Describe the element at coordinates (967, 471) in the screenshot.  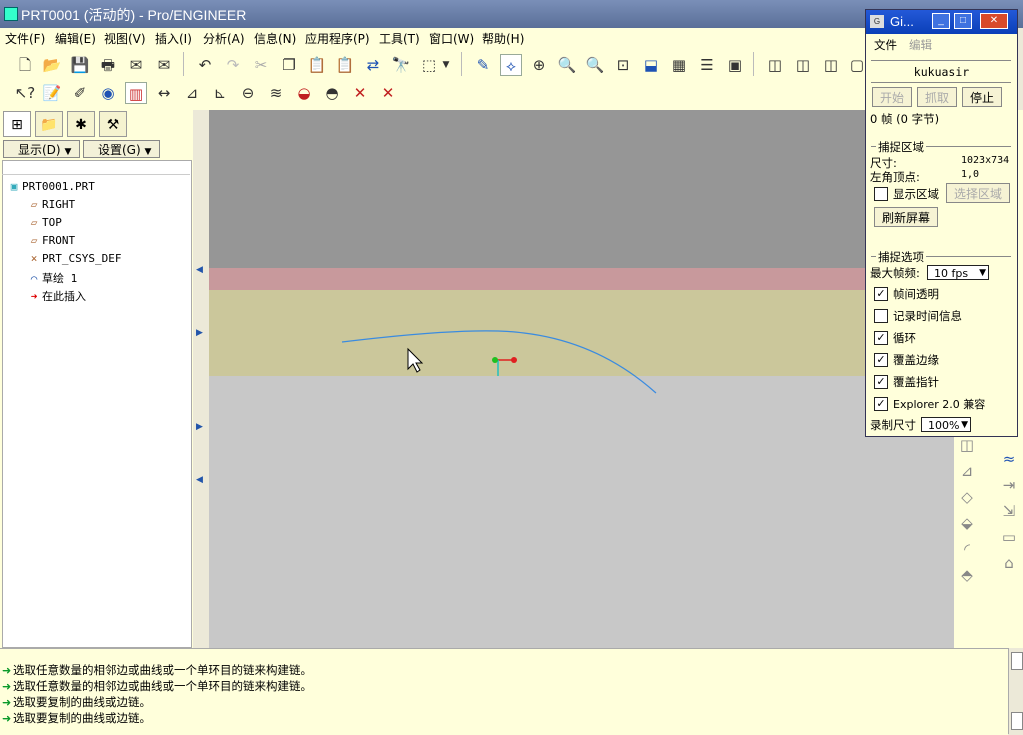
I see `draft-icon: ⊿` at that location.